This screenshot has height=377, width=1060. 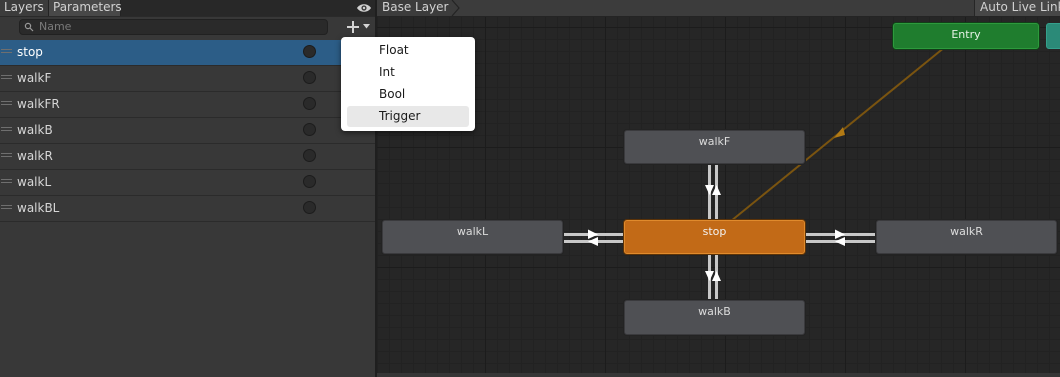 What do you see at coordinates (187, 209) in the screenshot?
I see `parameter-row-walkBL: walkBL` at bounding box center [187, 209].